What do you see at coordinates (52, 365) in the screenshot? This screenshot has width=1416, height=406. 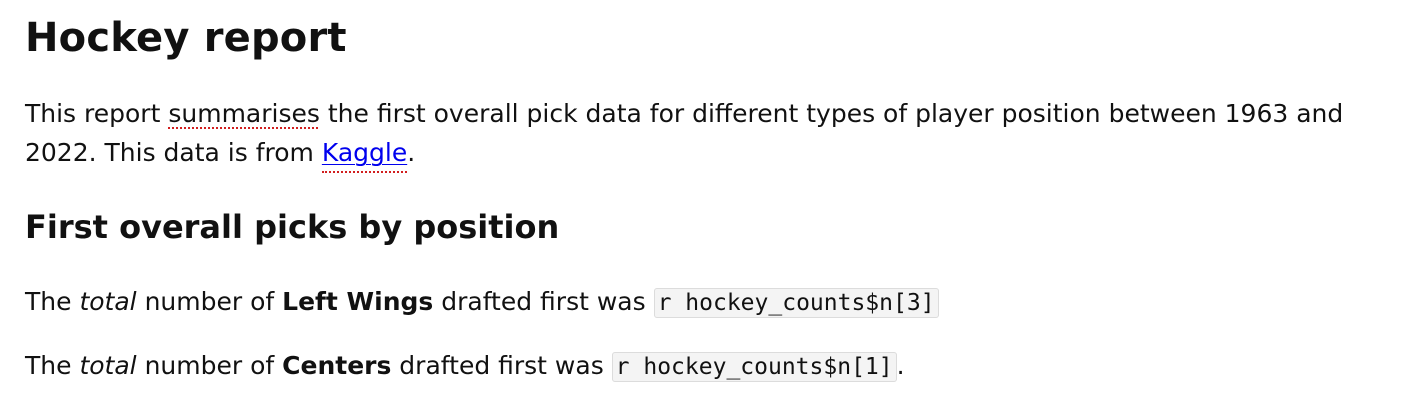 I see `centers-prefix: The` at bounding box center [52, 365].